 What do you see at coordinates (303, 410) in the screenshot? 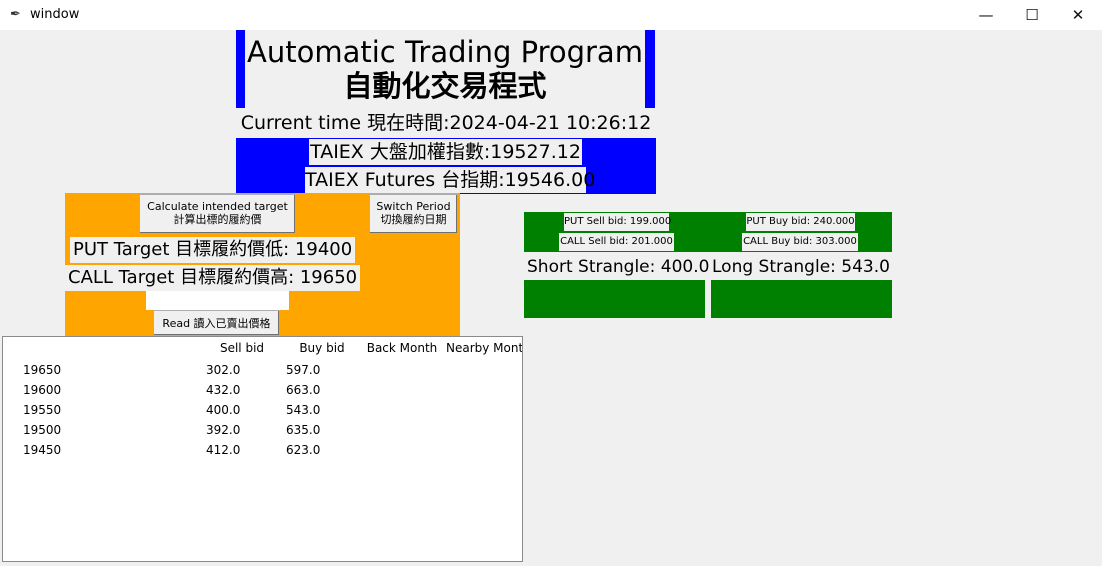
I see `row-buy-bid: 543.0` at bounding box center [303, 410].